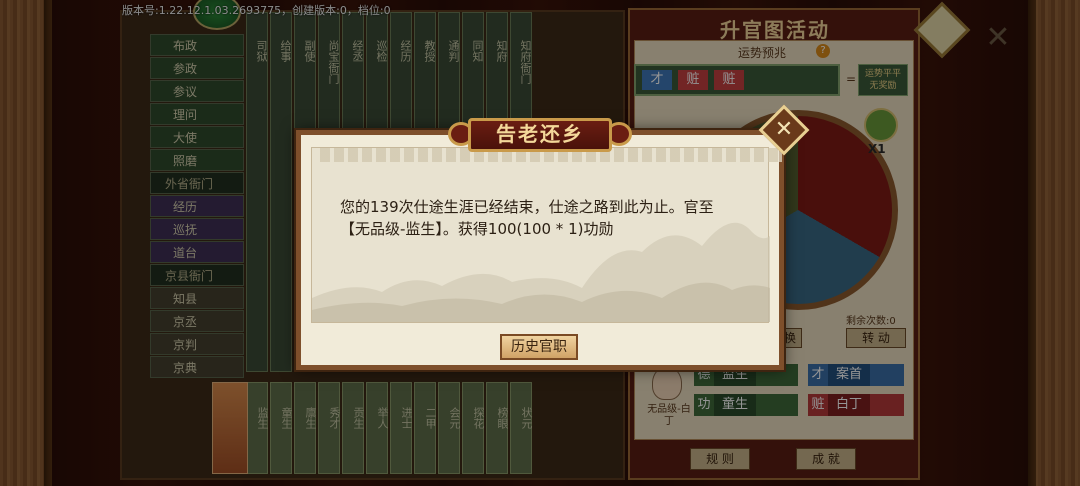 Image resolution: width=1080 pixels, height=486 pixels. I want to click on dialog-title-bar: 告老还乡, so click(540, 134).